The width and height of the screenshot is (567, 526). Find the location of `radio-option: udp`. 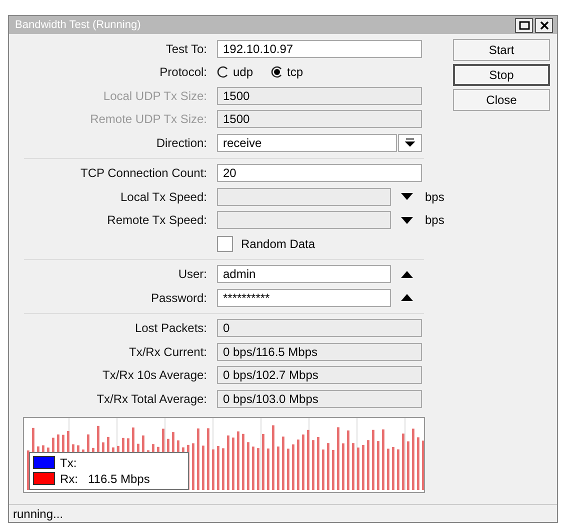

radio-option: udp is located at coordinates (235, 72).